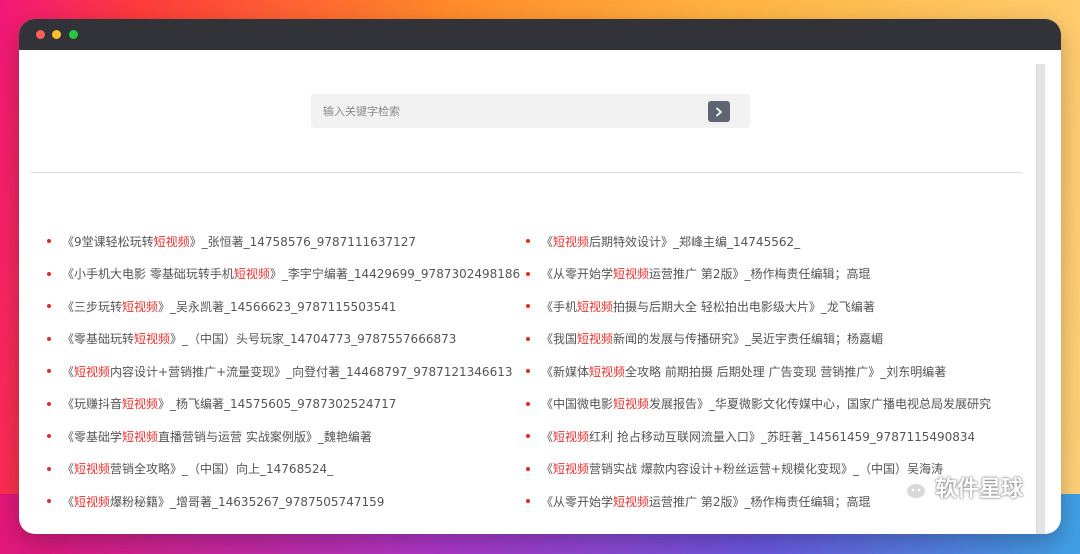 The image size is (1080, 554). What do you see at coordinates (73, 34) in the screenshot?
I see `maximize-window-button` at bounding box center [73, 34].